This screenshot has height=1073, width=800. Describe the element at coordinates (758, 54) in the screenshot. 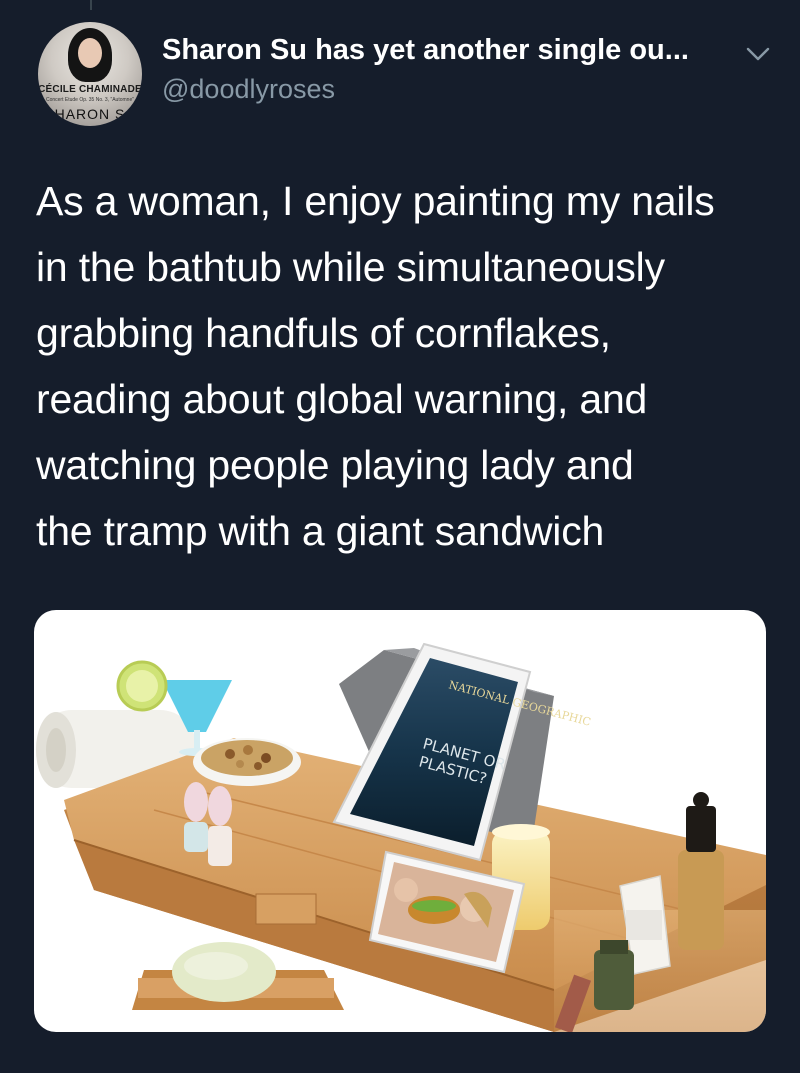

I see `chevron-down-icon` at that location.